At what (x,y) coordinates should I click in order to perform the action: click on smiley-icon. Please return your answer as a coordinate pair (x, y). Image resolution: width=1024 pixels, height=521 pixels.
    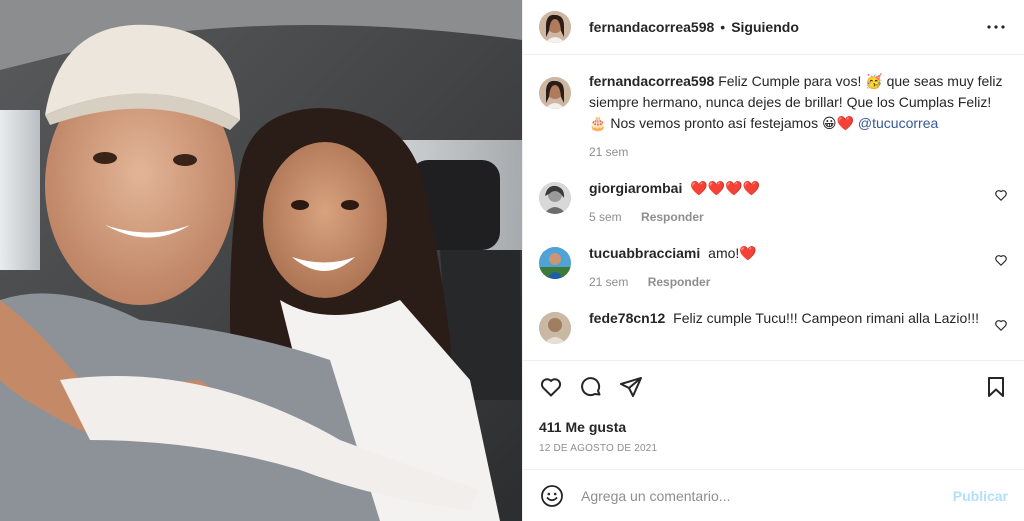
    Looking at the image, I should click on (552, 496).